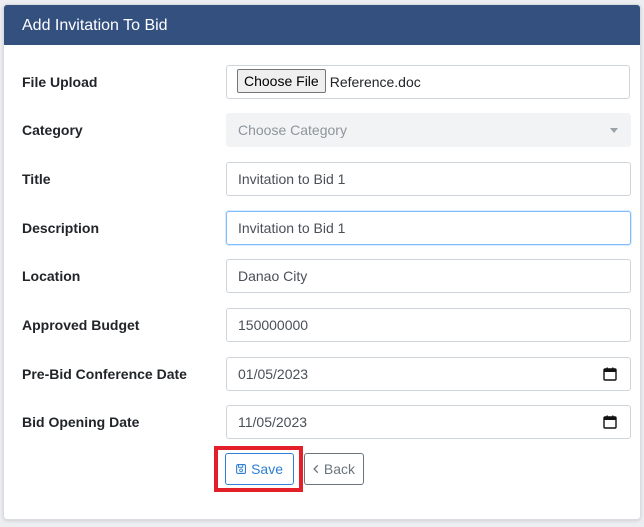 The height and width of the screenshot is (527, 644). I want to click on bid-opening-date-input: 11/05/2023, so click(428, 422).